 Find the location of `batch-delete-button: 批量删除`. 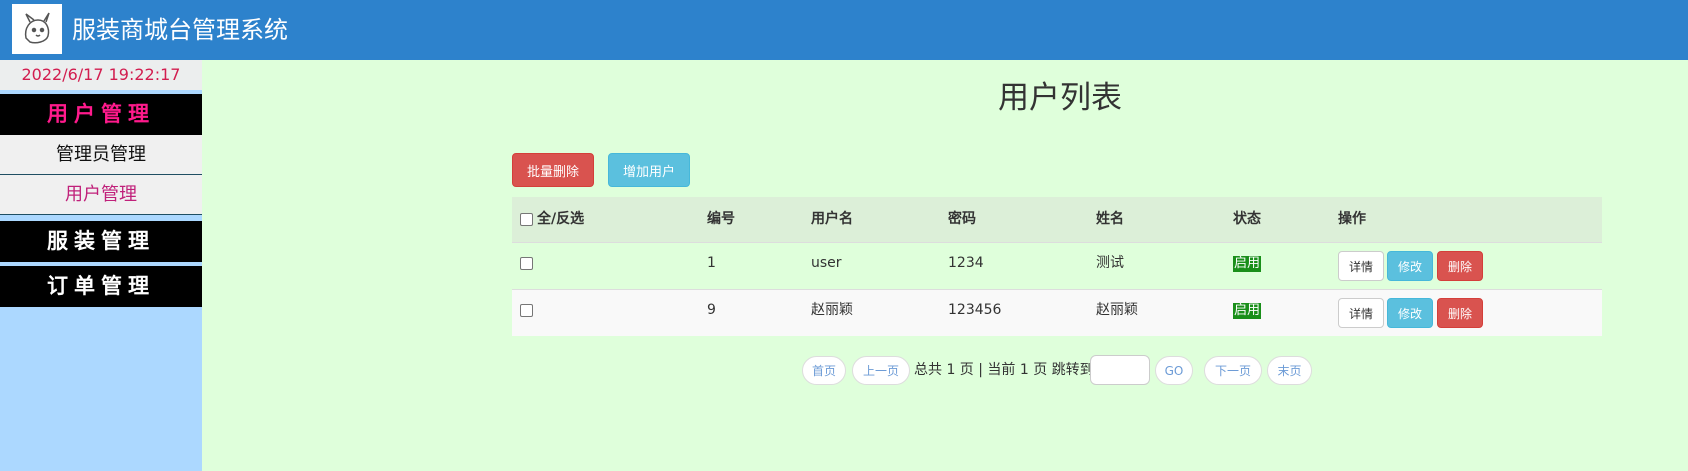

batch-delete-button: 批量删除 is located at coordinates (553, 170).